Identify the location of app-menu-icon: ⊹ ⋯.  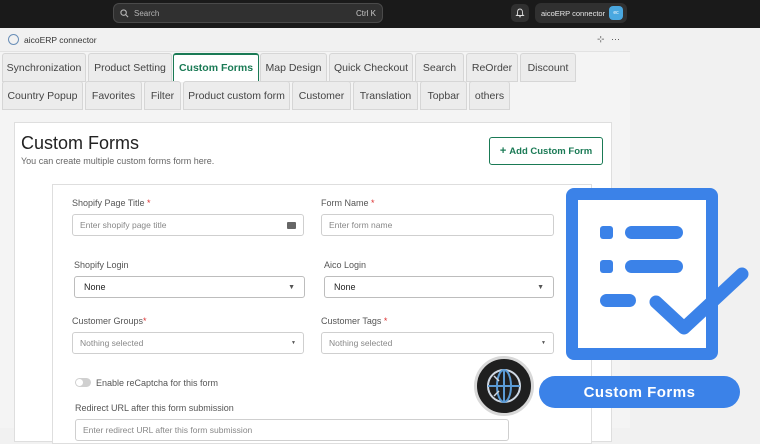
(609, 39).